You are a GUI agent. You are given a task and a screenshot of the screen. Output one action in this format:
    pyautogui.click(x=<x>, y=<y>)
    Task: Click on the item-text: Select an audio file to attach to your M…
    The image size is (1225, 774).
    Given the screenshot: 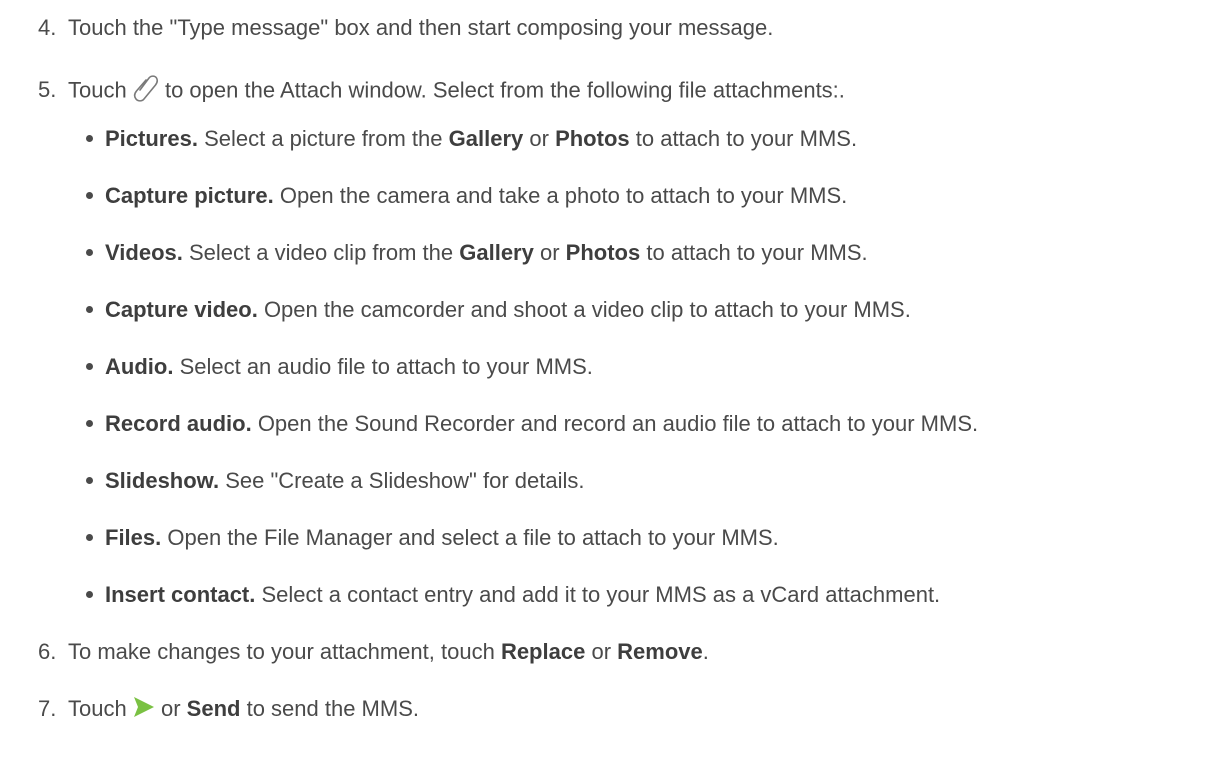 What is the action you would take?
    pyautogui.click(x=386, y=366)
    